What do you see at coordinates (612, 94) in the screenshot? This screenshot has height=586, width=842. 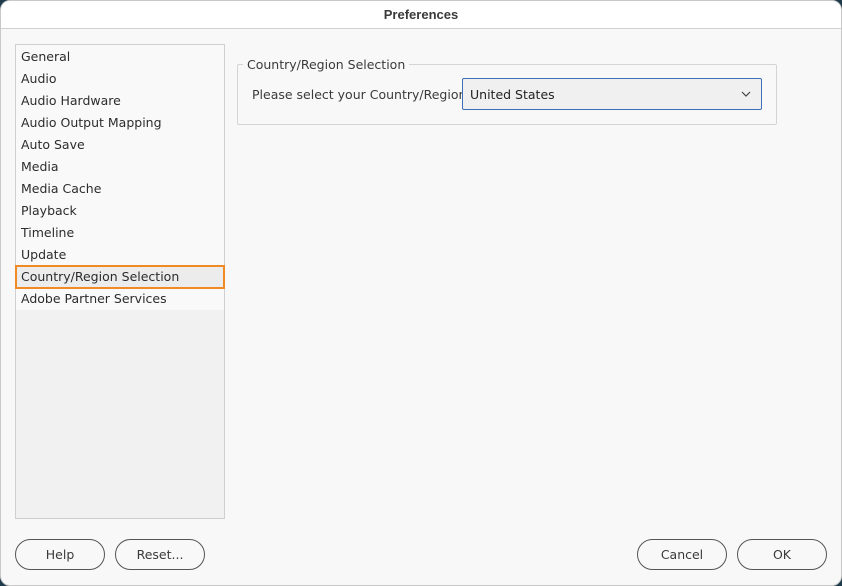 I see `country-region-dropdown: United States` at bounding box center [612, 94].